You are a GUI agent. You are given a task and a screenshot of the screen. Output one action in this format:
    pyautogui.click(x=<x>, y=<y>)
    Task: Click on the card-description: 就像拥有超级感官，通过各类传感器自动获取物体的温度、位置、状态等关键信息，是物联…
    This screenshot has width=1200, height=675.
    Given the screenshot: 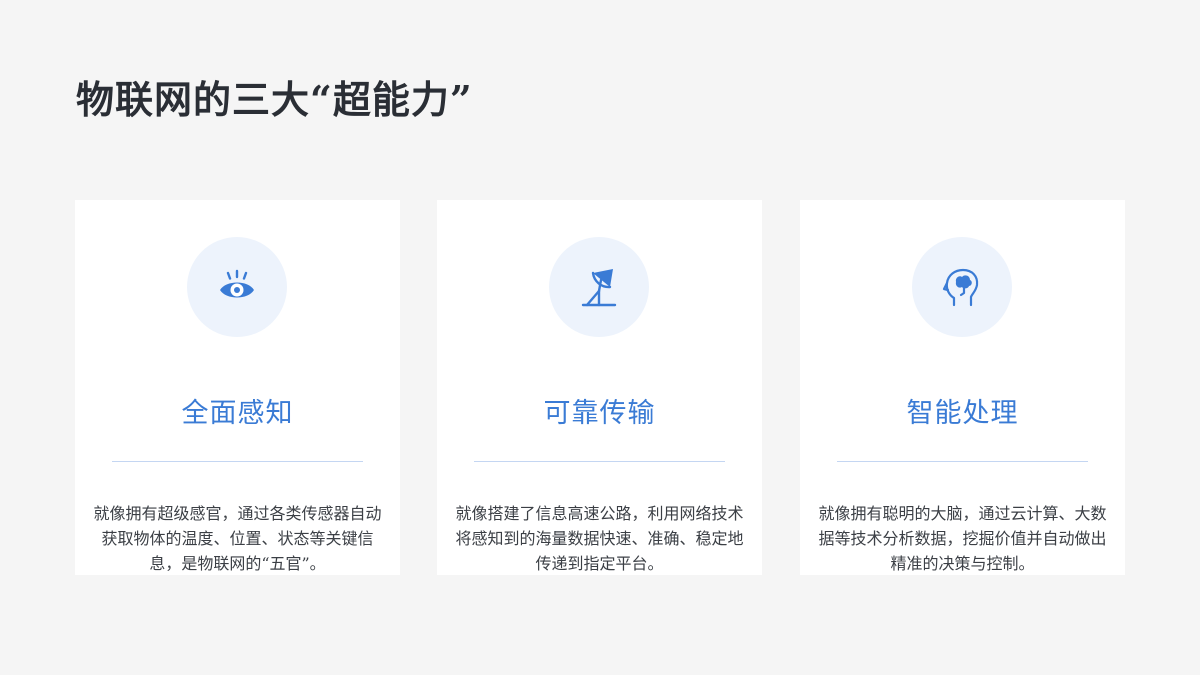 What is the action you would take?
    pyautogui.click(x=237, y=538)
    